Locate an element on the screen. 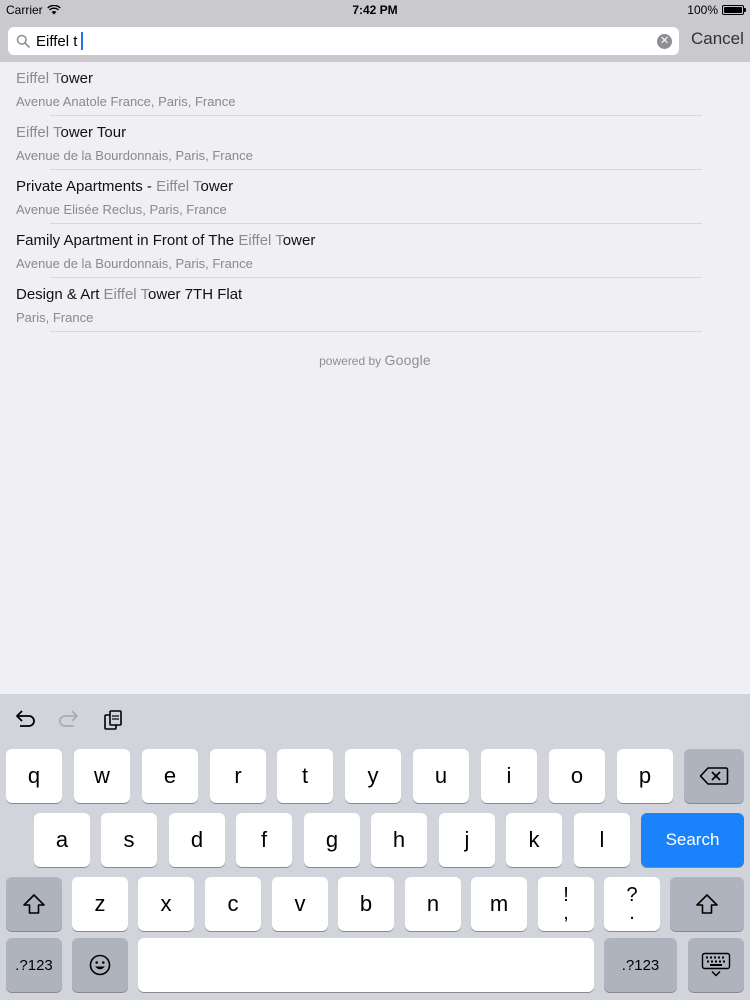 This screenshot has width=750, height=1000. key-c: c is located at coordinates (233, 904).